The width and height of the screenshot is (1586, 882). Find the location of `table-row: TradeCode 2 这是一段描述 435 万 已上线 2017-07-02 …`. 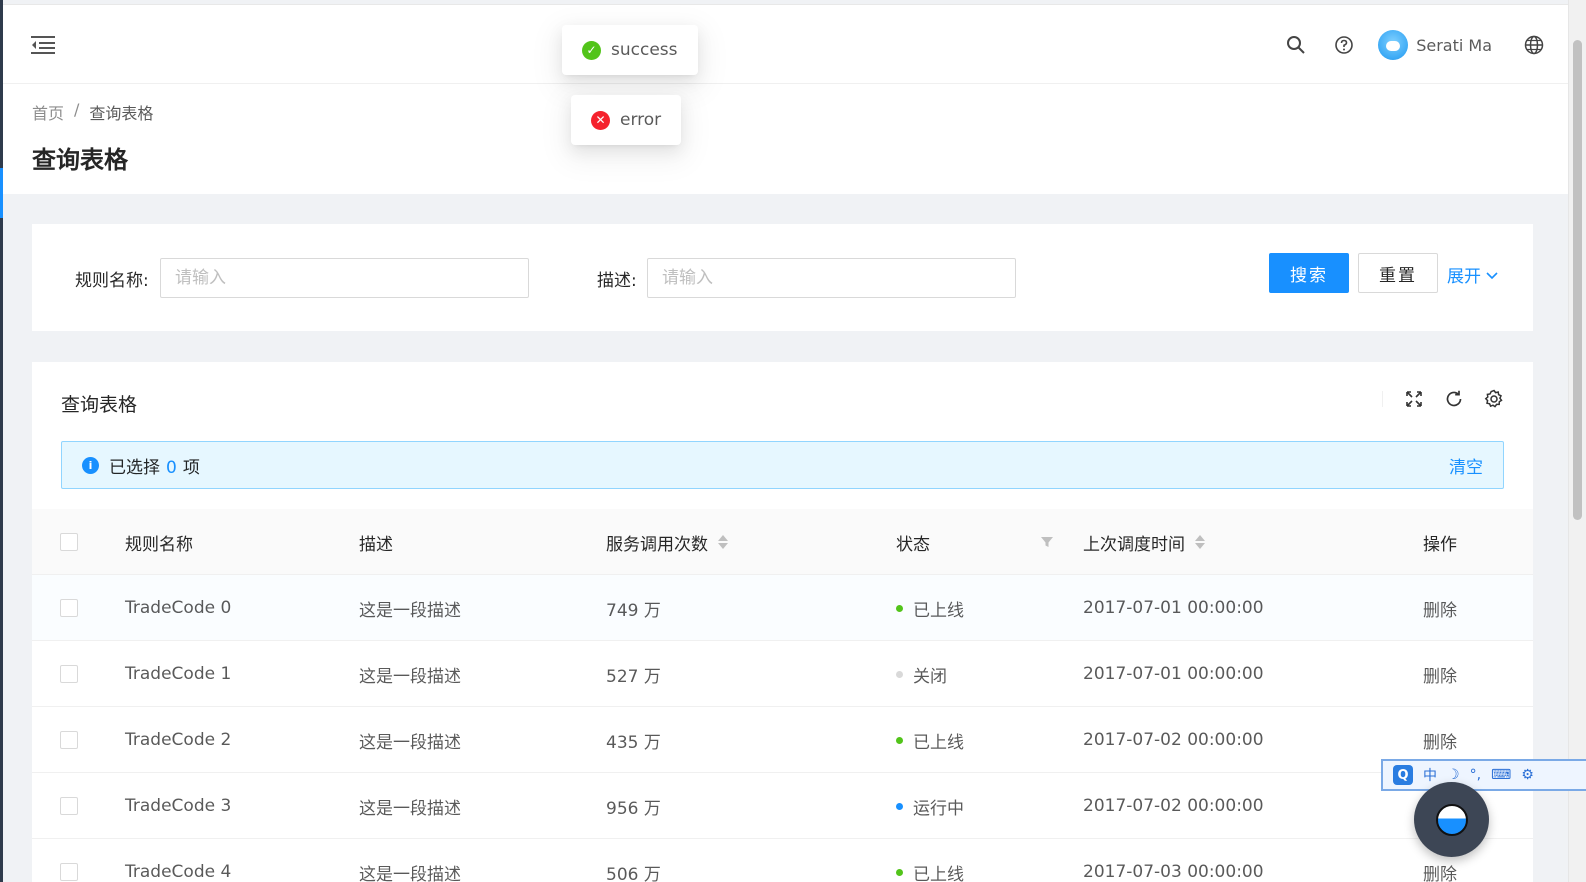

table-row: TradeCode 2 这是一段描述 435 万 已上线 2017-07-02 … is located at coordinates (782, 740).